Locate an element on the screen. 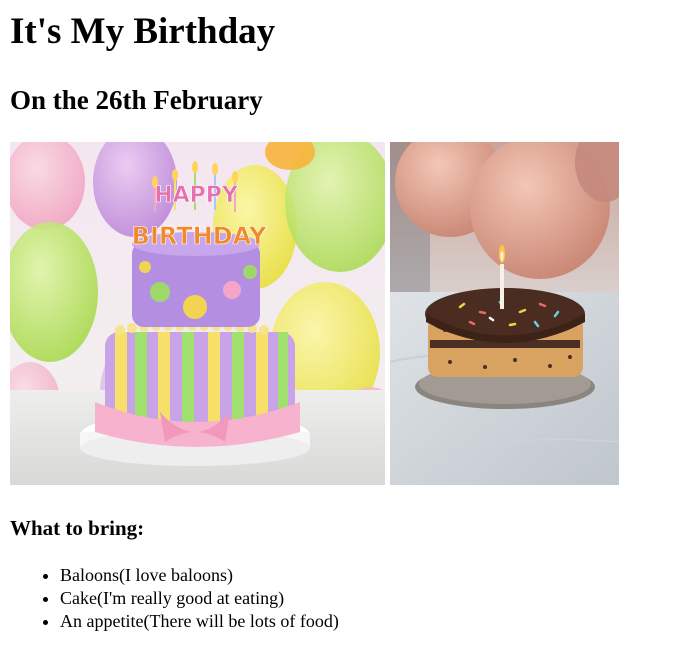 Image resolution: width=698 pixels, height=647 pixels. list-item: An appetite(There will be lots of food) is located at coordinates (199, 621).